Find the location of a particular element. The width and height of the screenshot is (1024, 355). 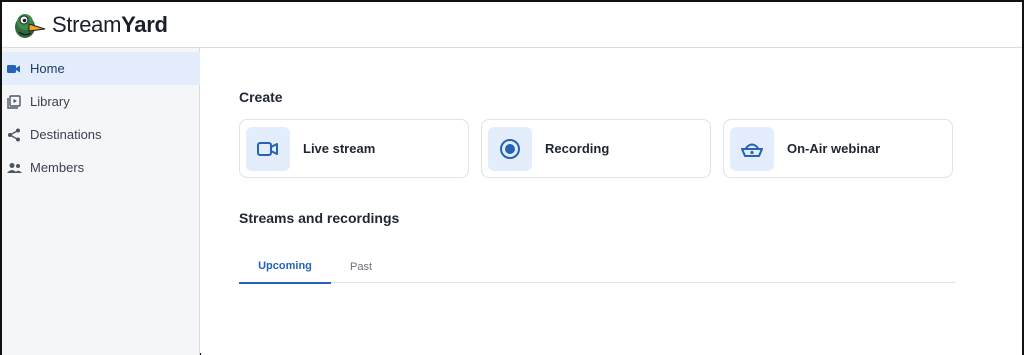

brand-name: StreamYard is located at coordinates (110, 25).